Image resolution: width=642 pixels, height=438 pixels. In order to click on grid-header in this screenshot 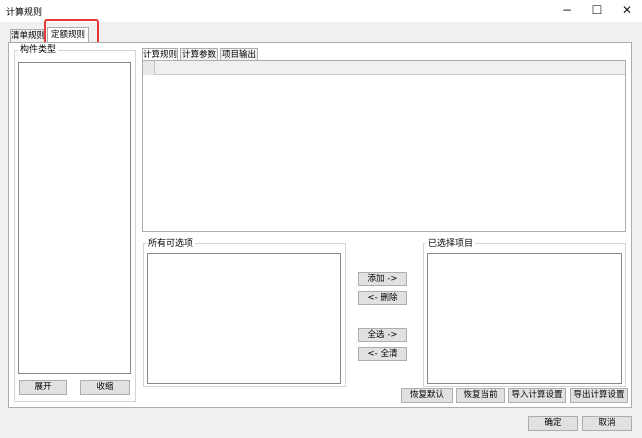, I will do `click(384, 68)`.